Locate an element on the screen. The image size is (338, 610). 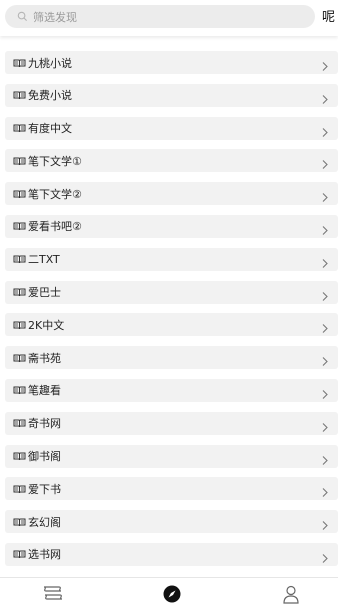
source-name: 斋书苑 is located at coordinates (44, 358).